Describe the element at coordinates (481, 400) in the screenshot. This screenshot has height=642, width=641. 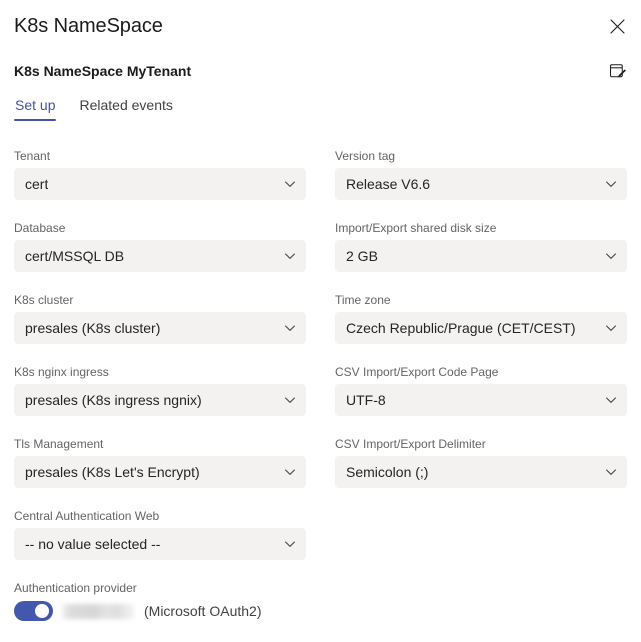
I see `select-csv-import-export-code-page: UTF-8` at that location.